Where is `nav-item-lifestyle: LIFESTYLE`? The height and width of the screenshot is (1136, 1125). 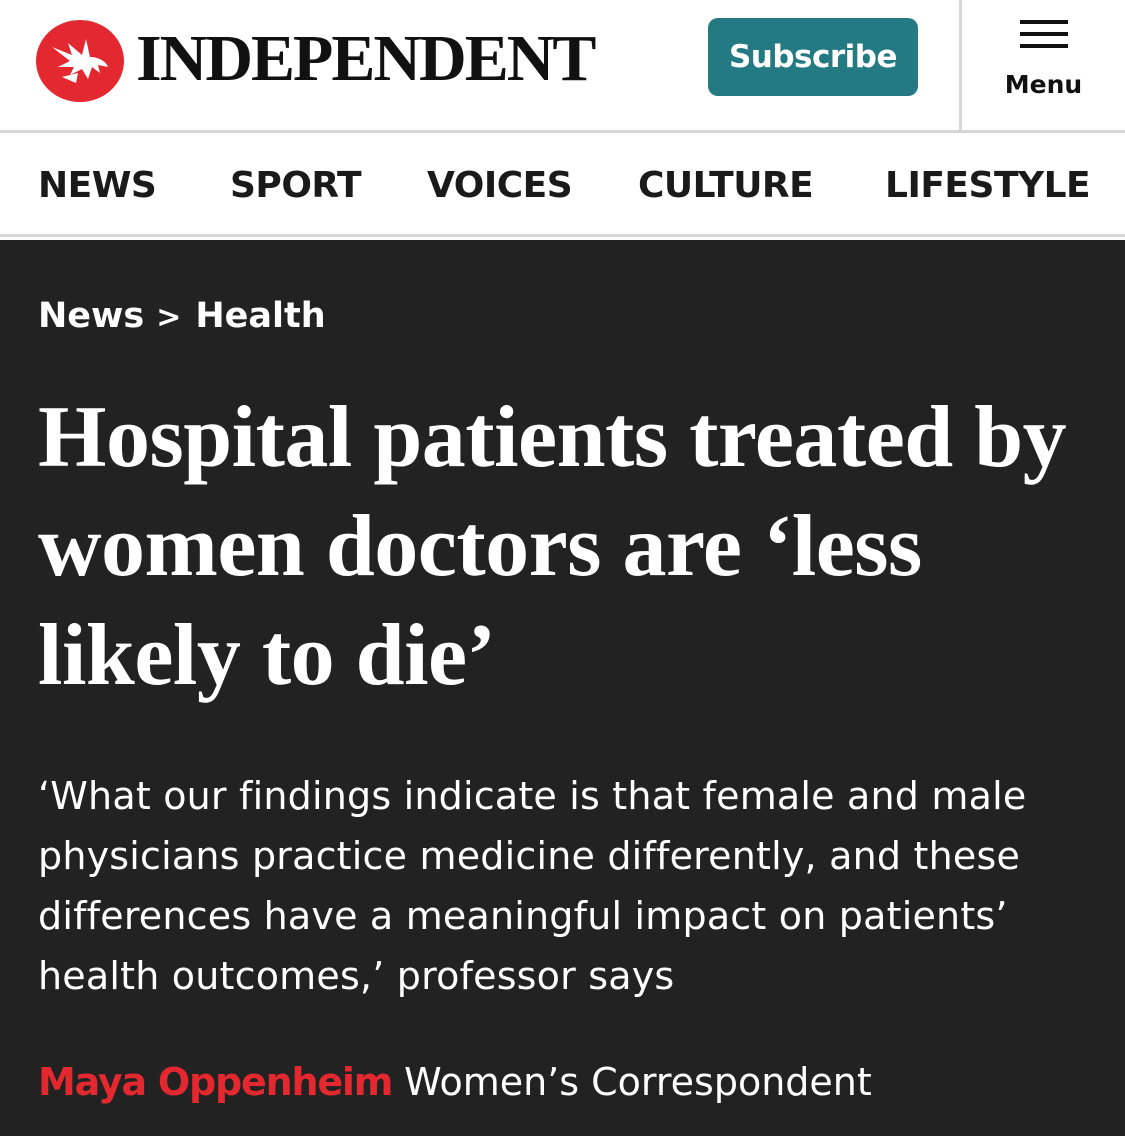
nav-item-lifestyle: LIFESTYLE is located at coordinates (988, 186).